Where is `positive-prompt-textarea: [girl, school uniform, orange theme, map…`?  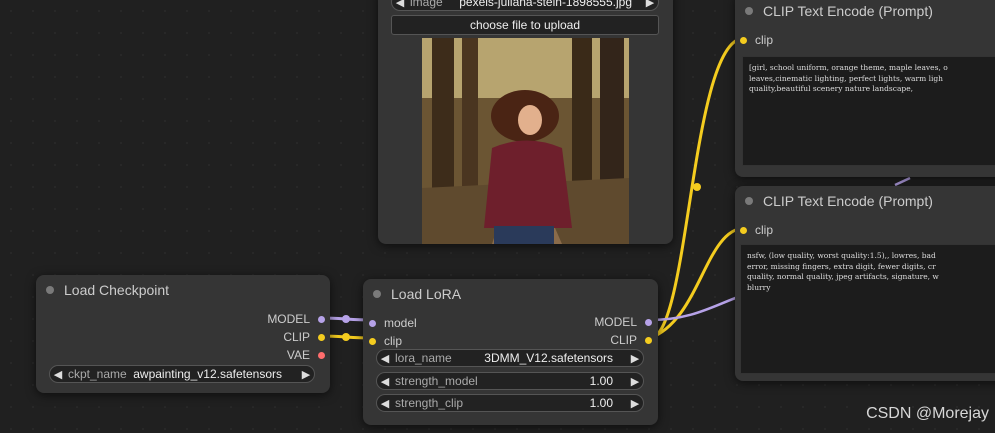
positive-prompt-textarea: [girl, school uniform, orange theme, map… is located at coordinates (868, 111).